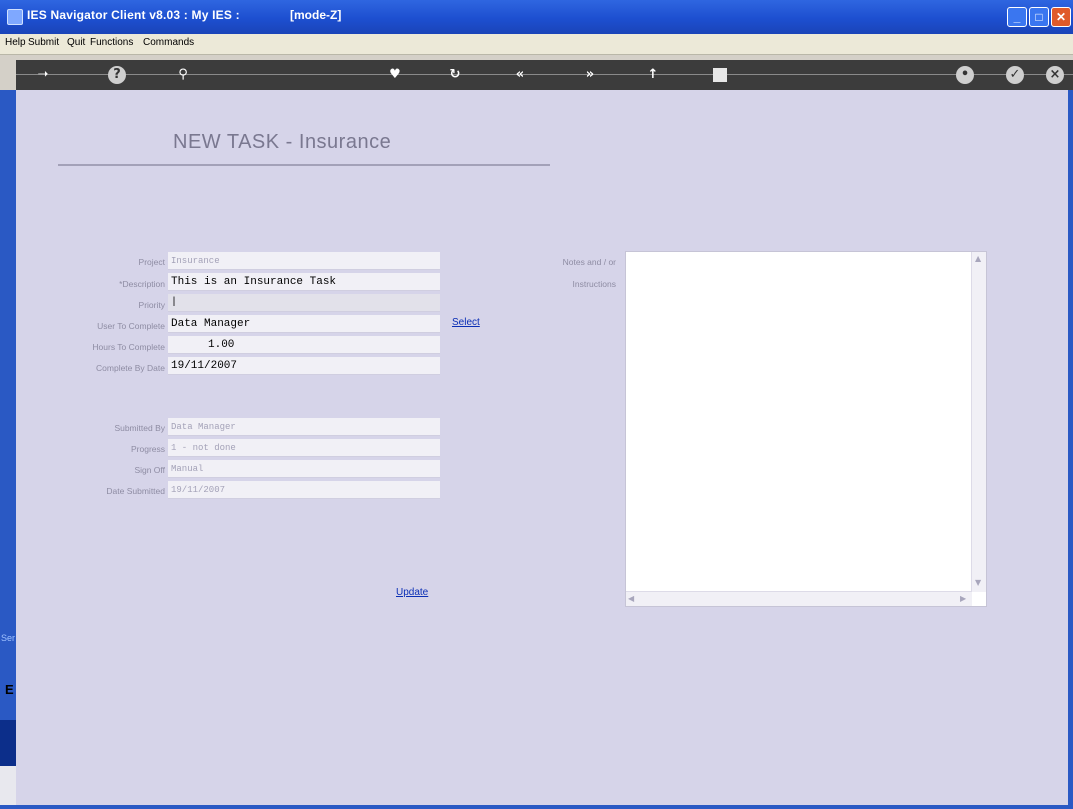 The image size is (1073, 809). What do you see at coordinates (1017, 17) in the screenshot?
I see `minimize-button: _` at bounding box center [1017, 17].